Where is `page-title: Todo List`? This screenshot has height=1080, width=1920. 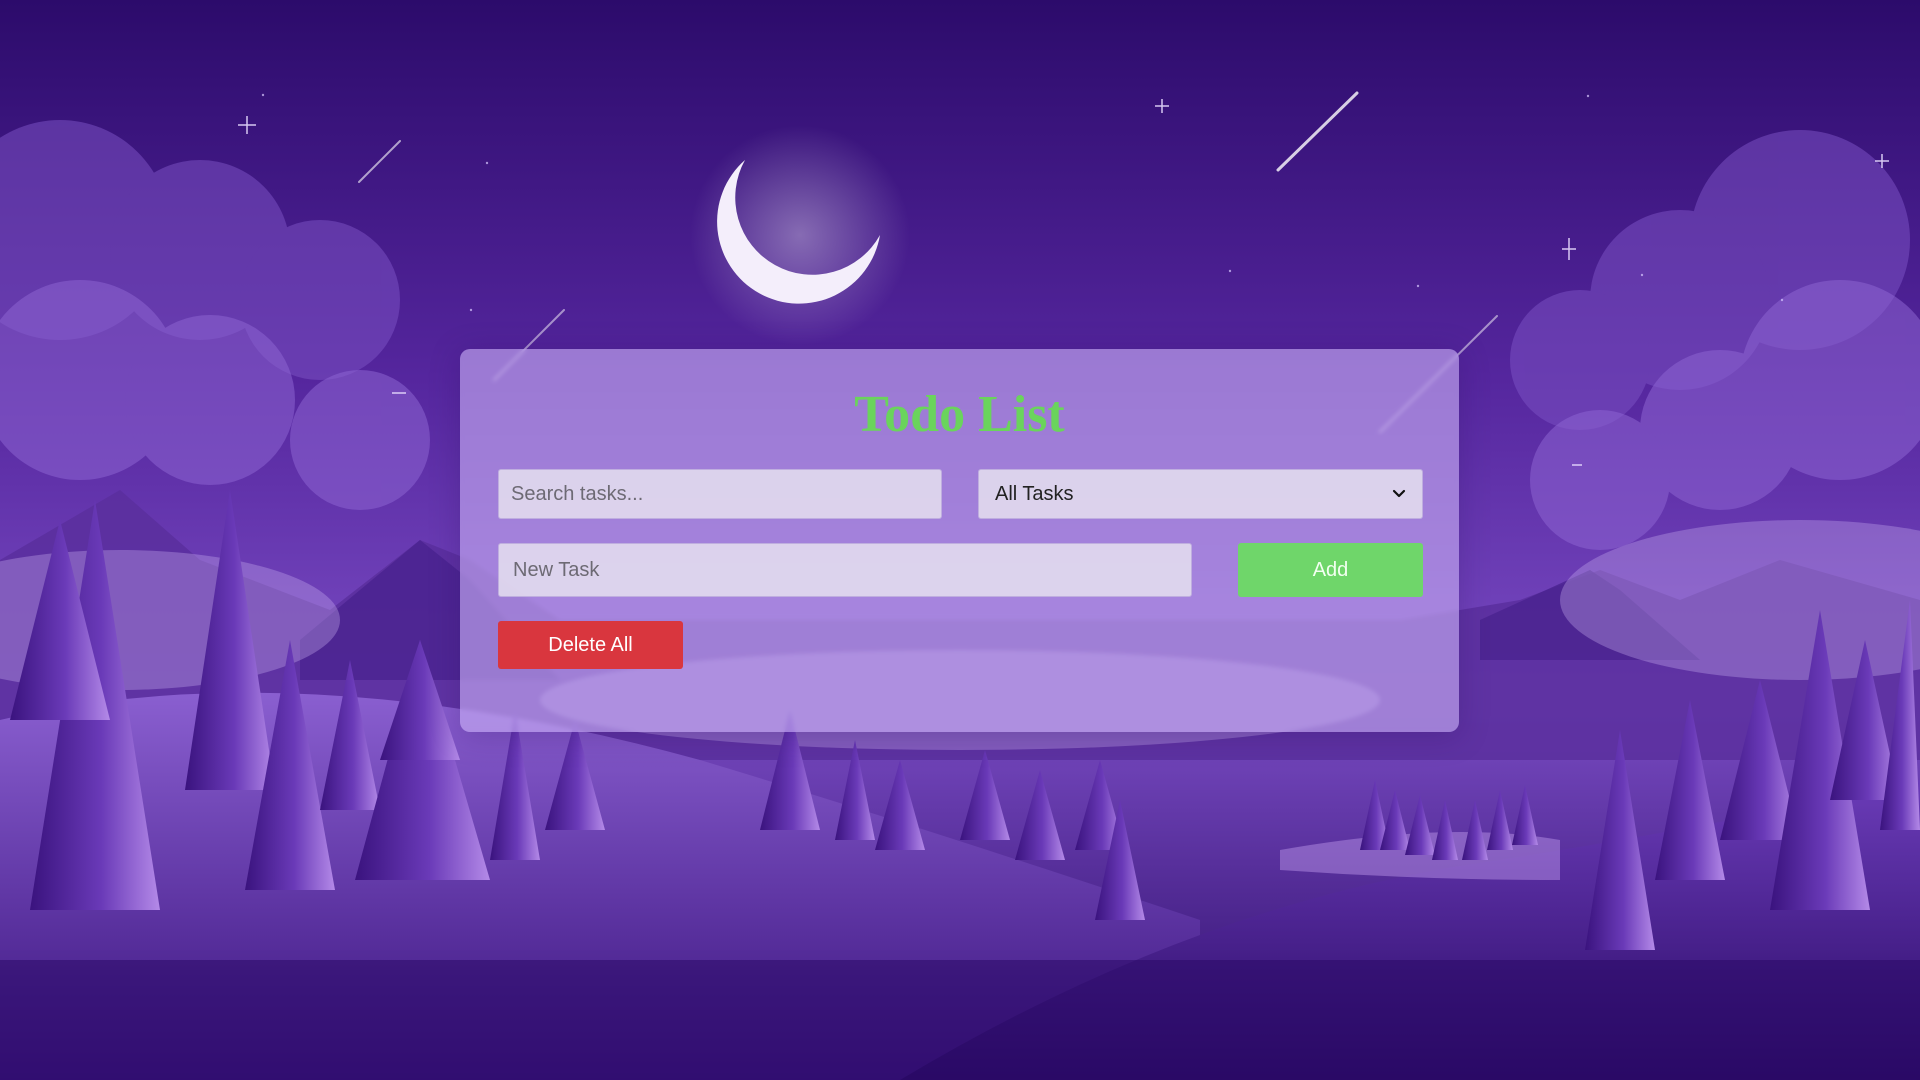
page-title: Todo List is located at coordinates (959, 414).